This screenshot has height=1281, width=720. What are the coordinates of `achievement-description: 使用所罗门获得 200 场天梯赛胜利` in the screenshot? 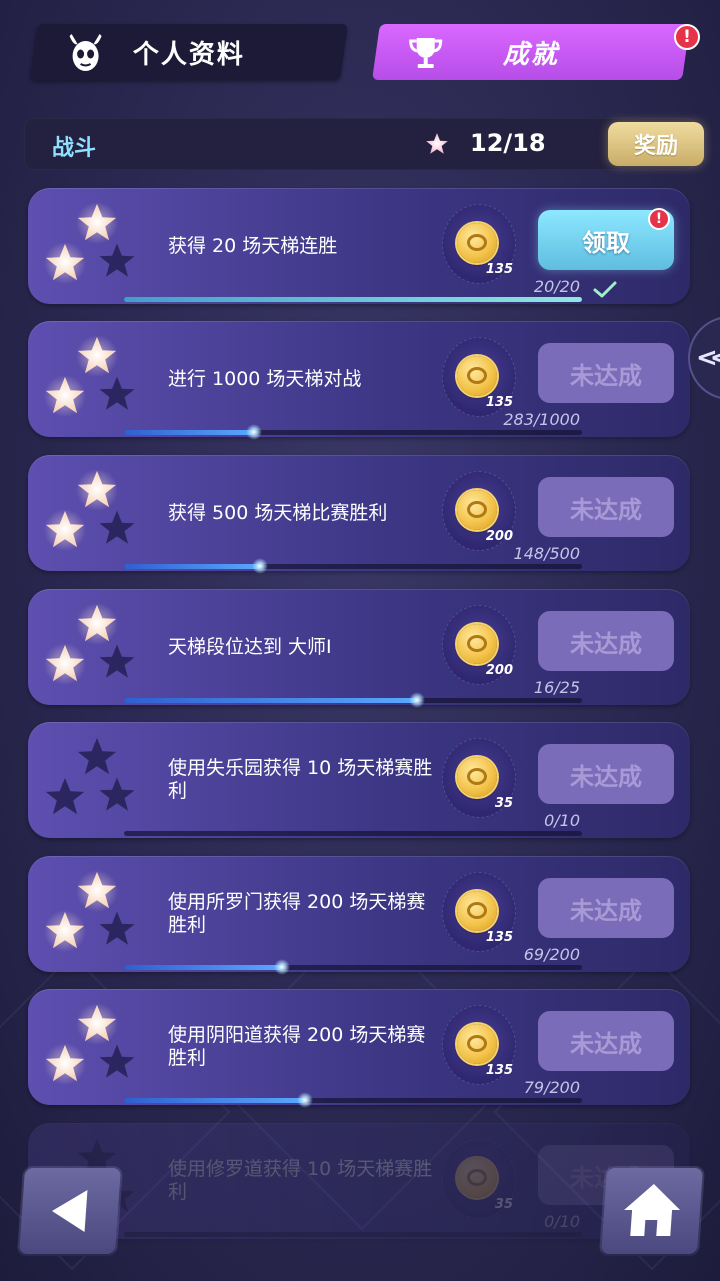 It's located at (297, 913).